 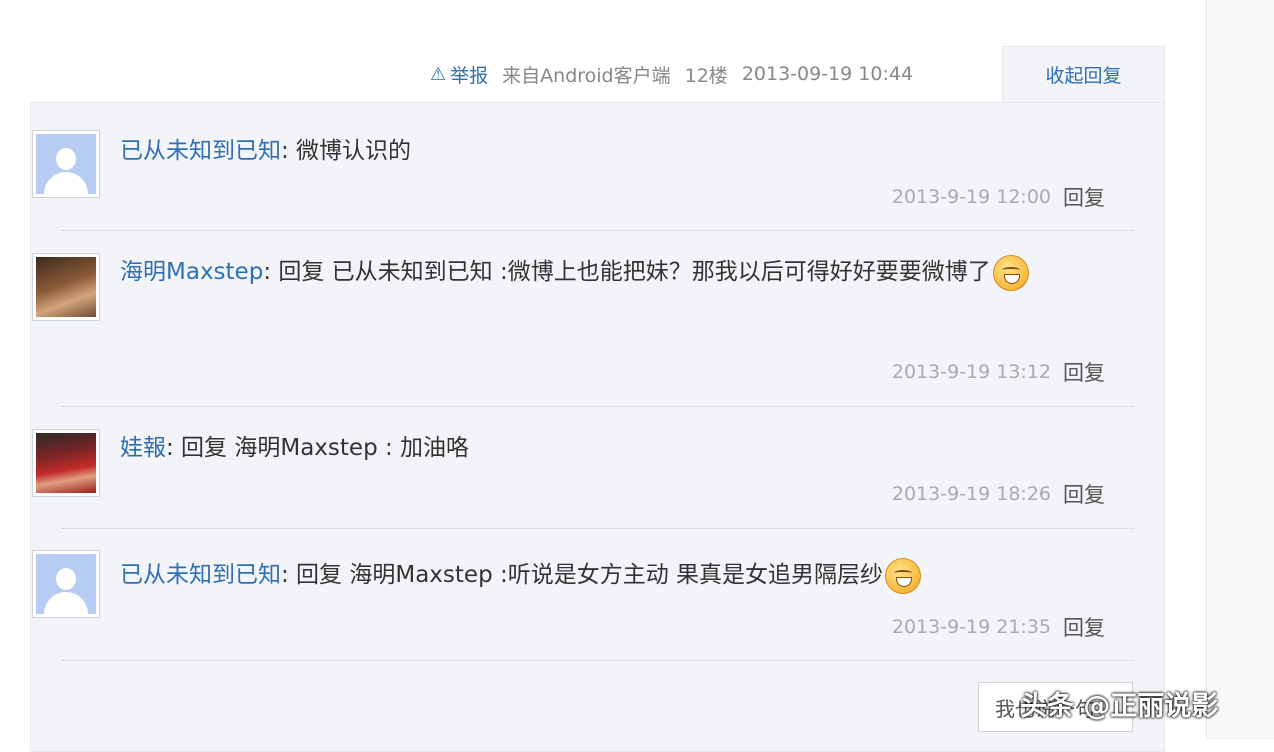 What do you see at coordinates (350, 151) in the screenshot?
I see `reply-text: 微博认识的` at bounding box center [350, 151].